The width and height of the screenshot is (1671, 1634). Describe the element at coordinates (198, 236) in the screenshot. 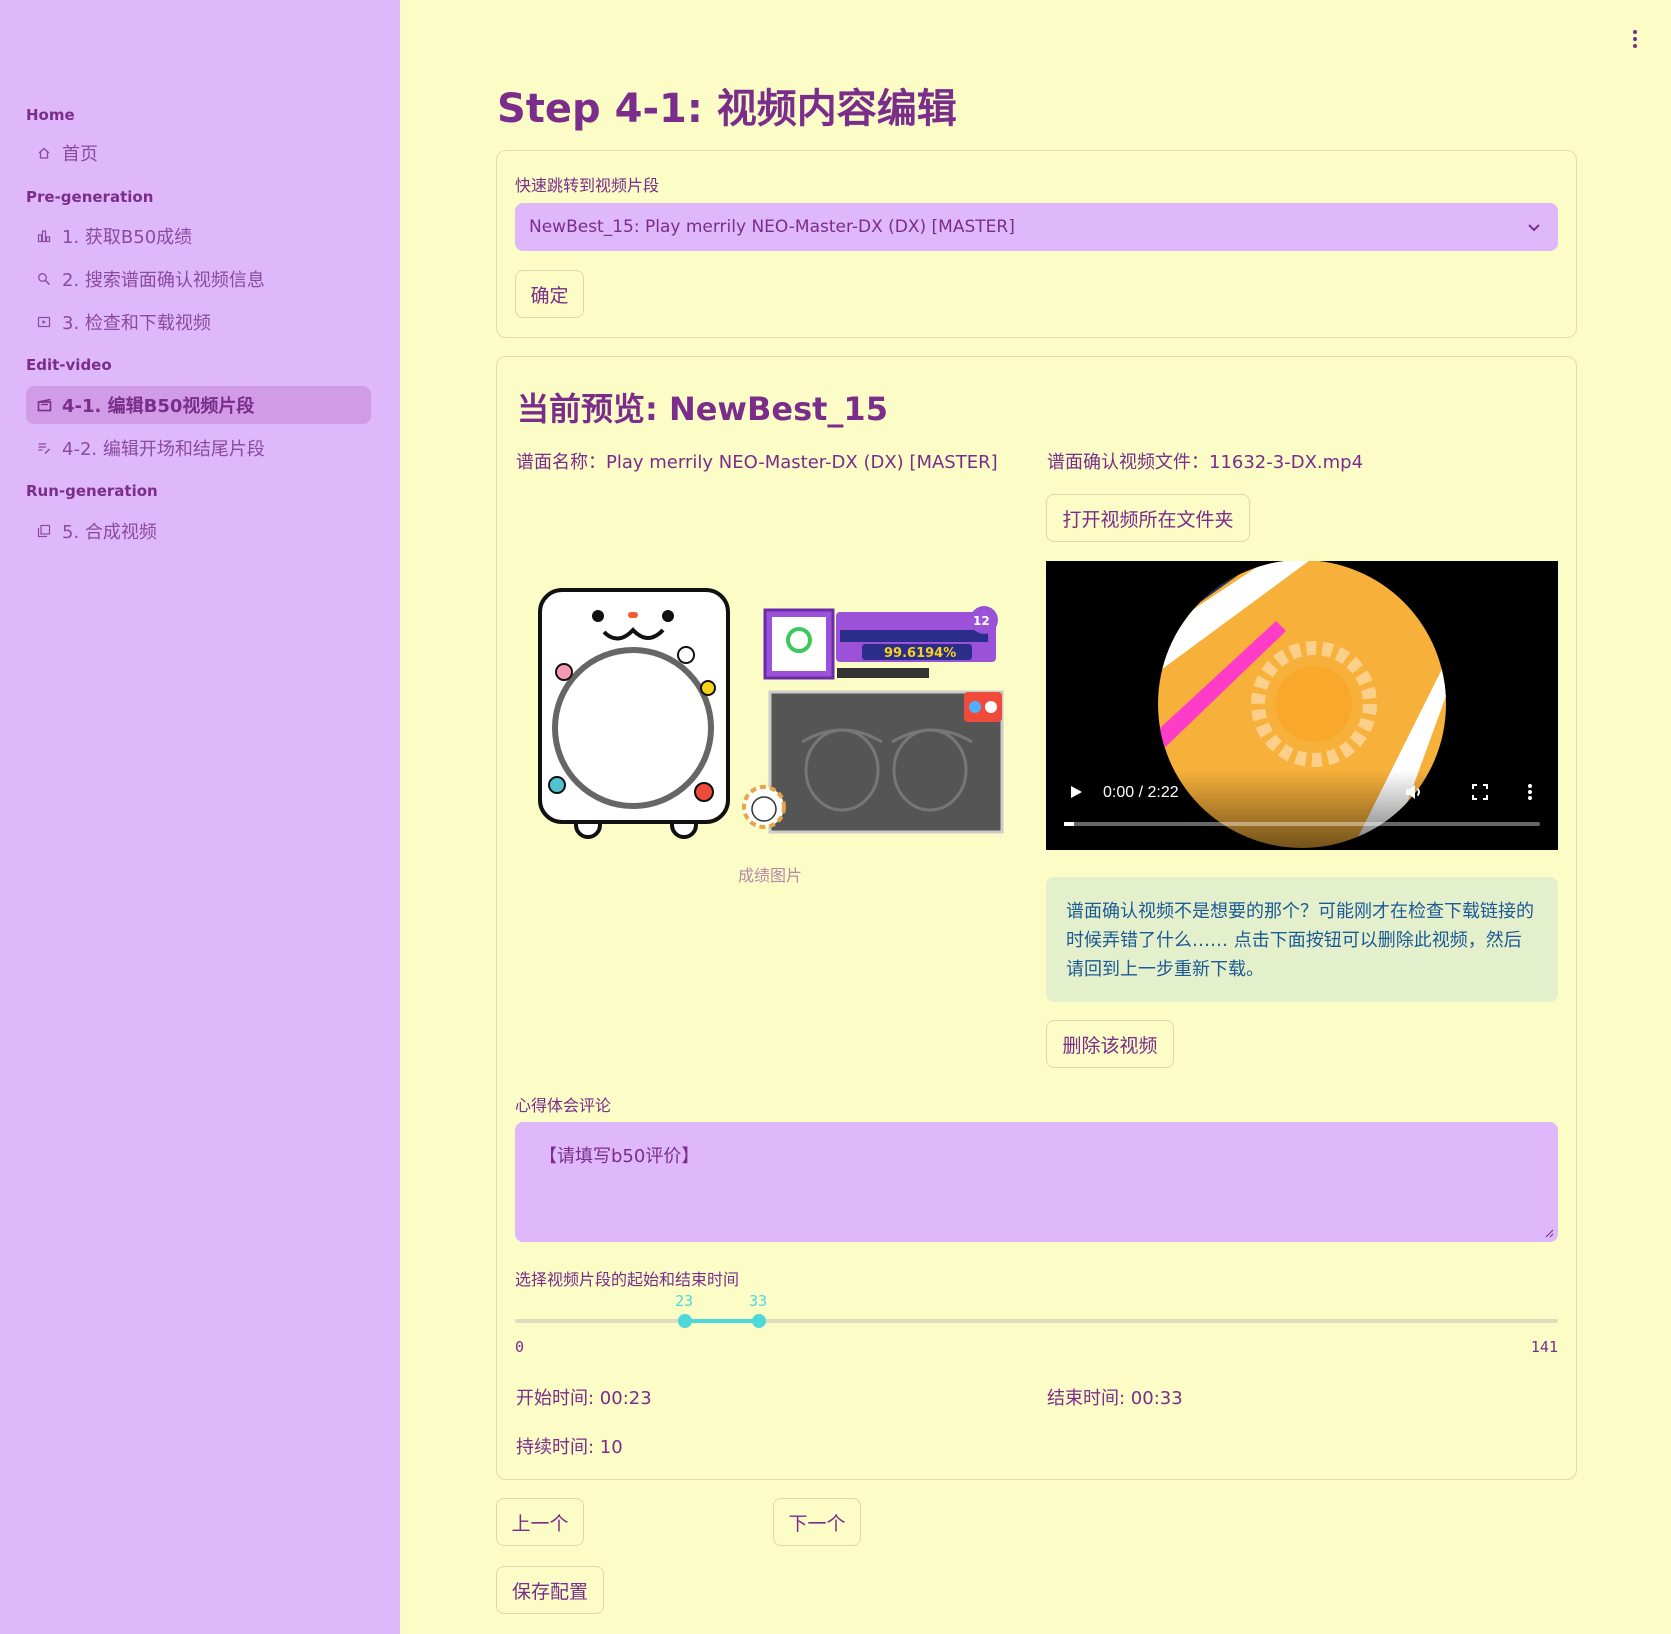

I see `sidebar-item-get-b50: 1. 获取B50成绩` at that location.